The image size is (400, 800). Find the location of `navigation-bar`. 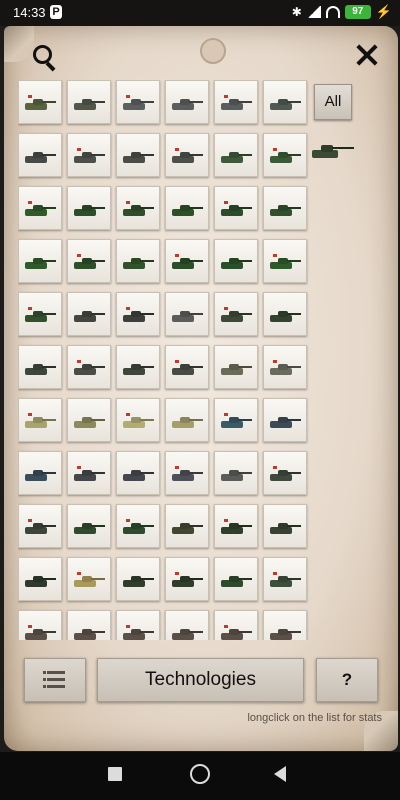

navigation-bar is located at coordinates (200, 776).